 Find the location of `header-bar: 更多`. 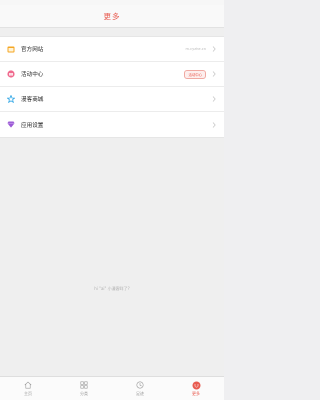

header-bar: 更多 is located at coordinates (112, 16).